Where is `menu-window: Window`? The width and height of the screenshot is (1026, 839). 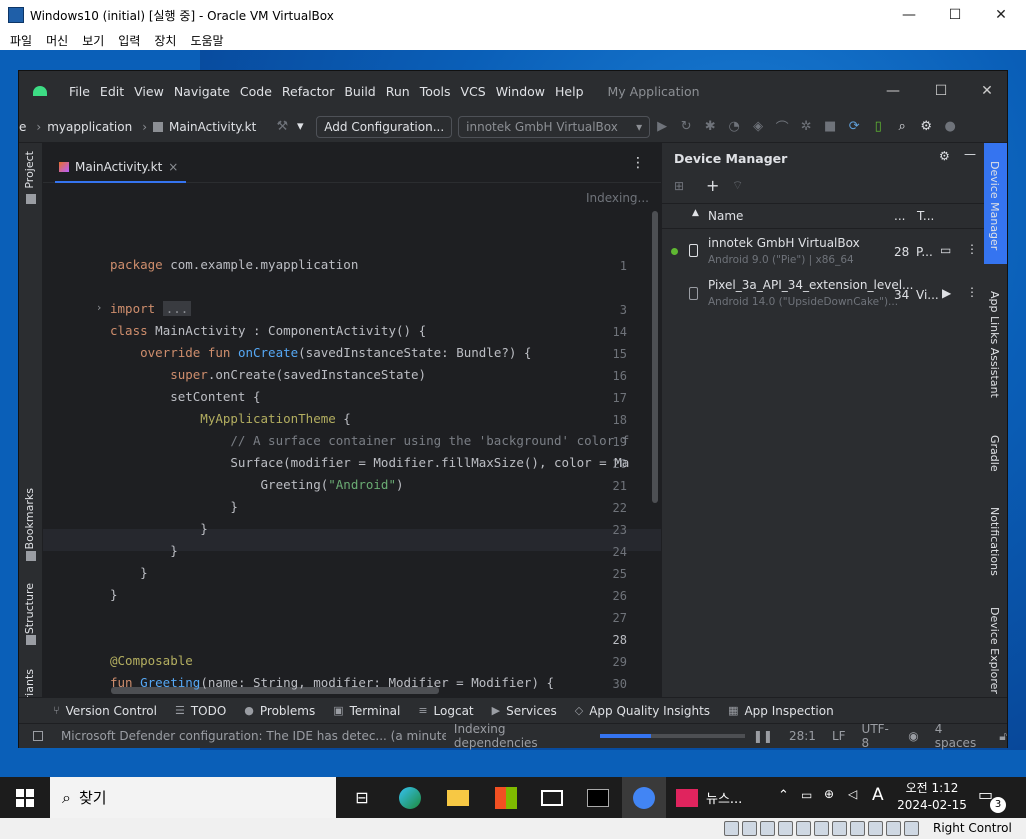 menu-window: Window is located at coordinates (520, 91).